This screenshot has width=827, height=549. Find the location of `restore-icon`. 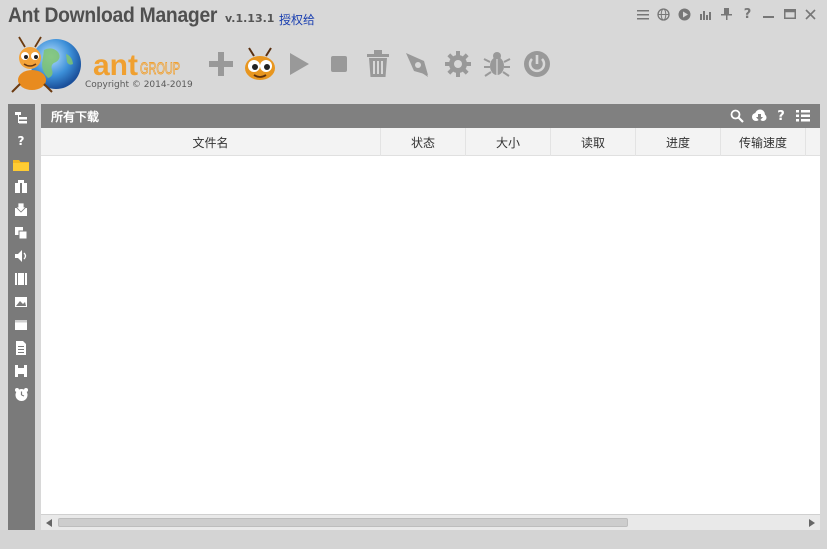

restore-icon is located at coordinates (789, 14).